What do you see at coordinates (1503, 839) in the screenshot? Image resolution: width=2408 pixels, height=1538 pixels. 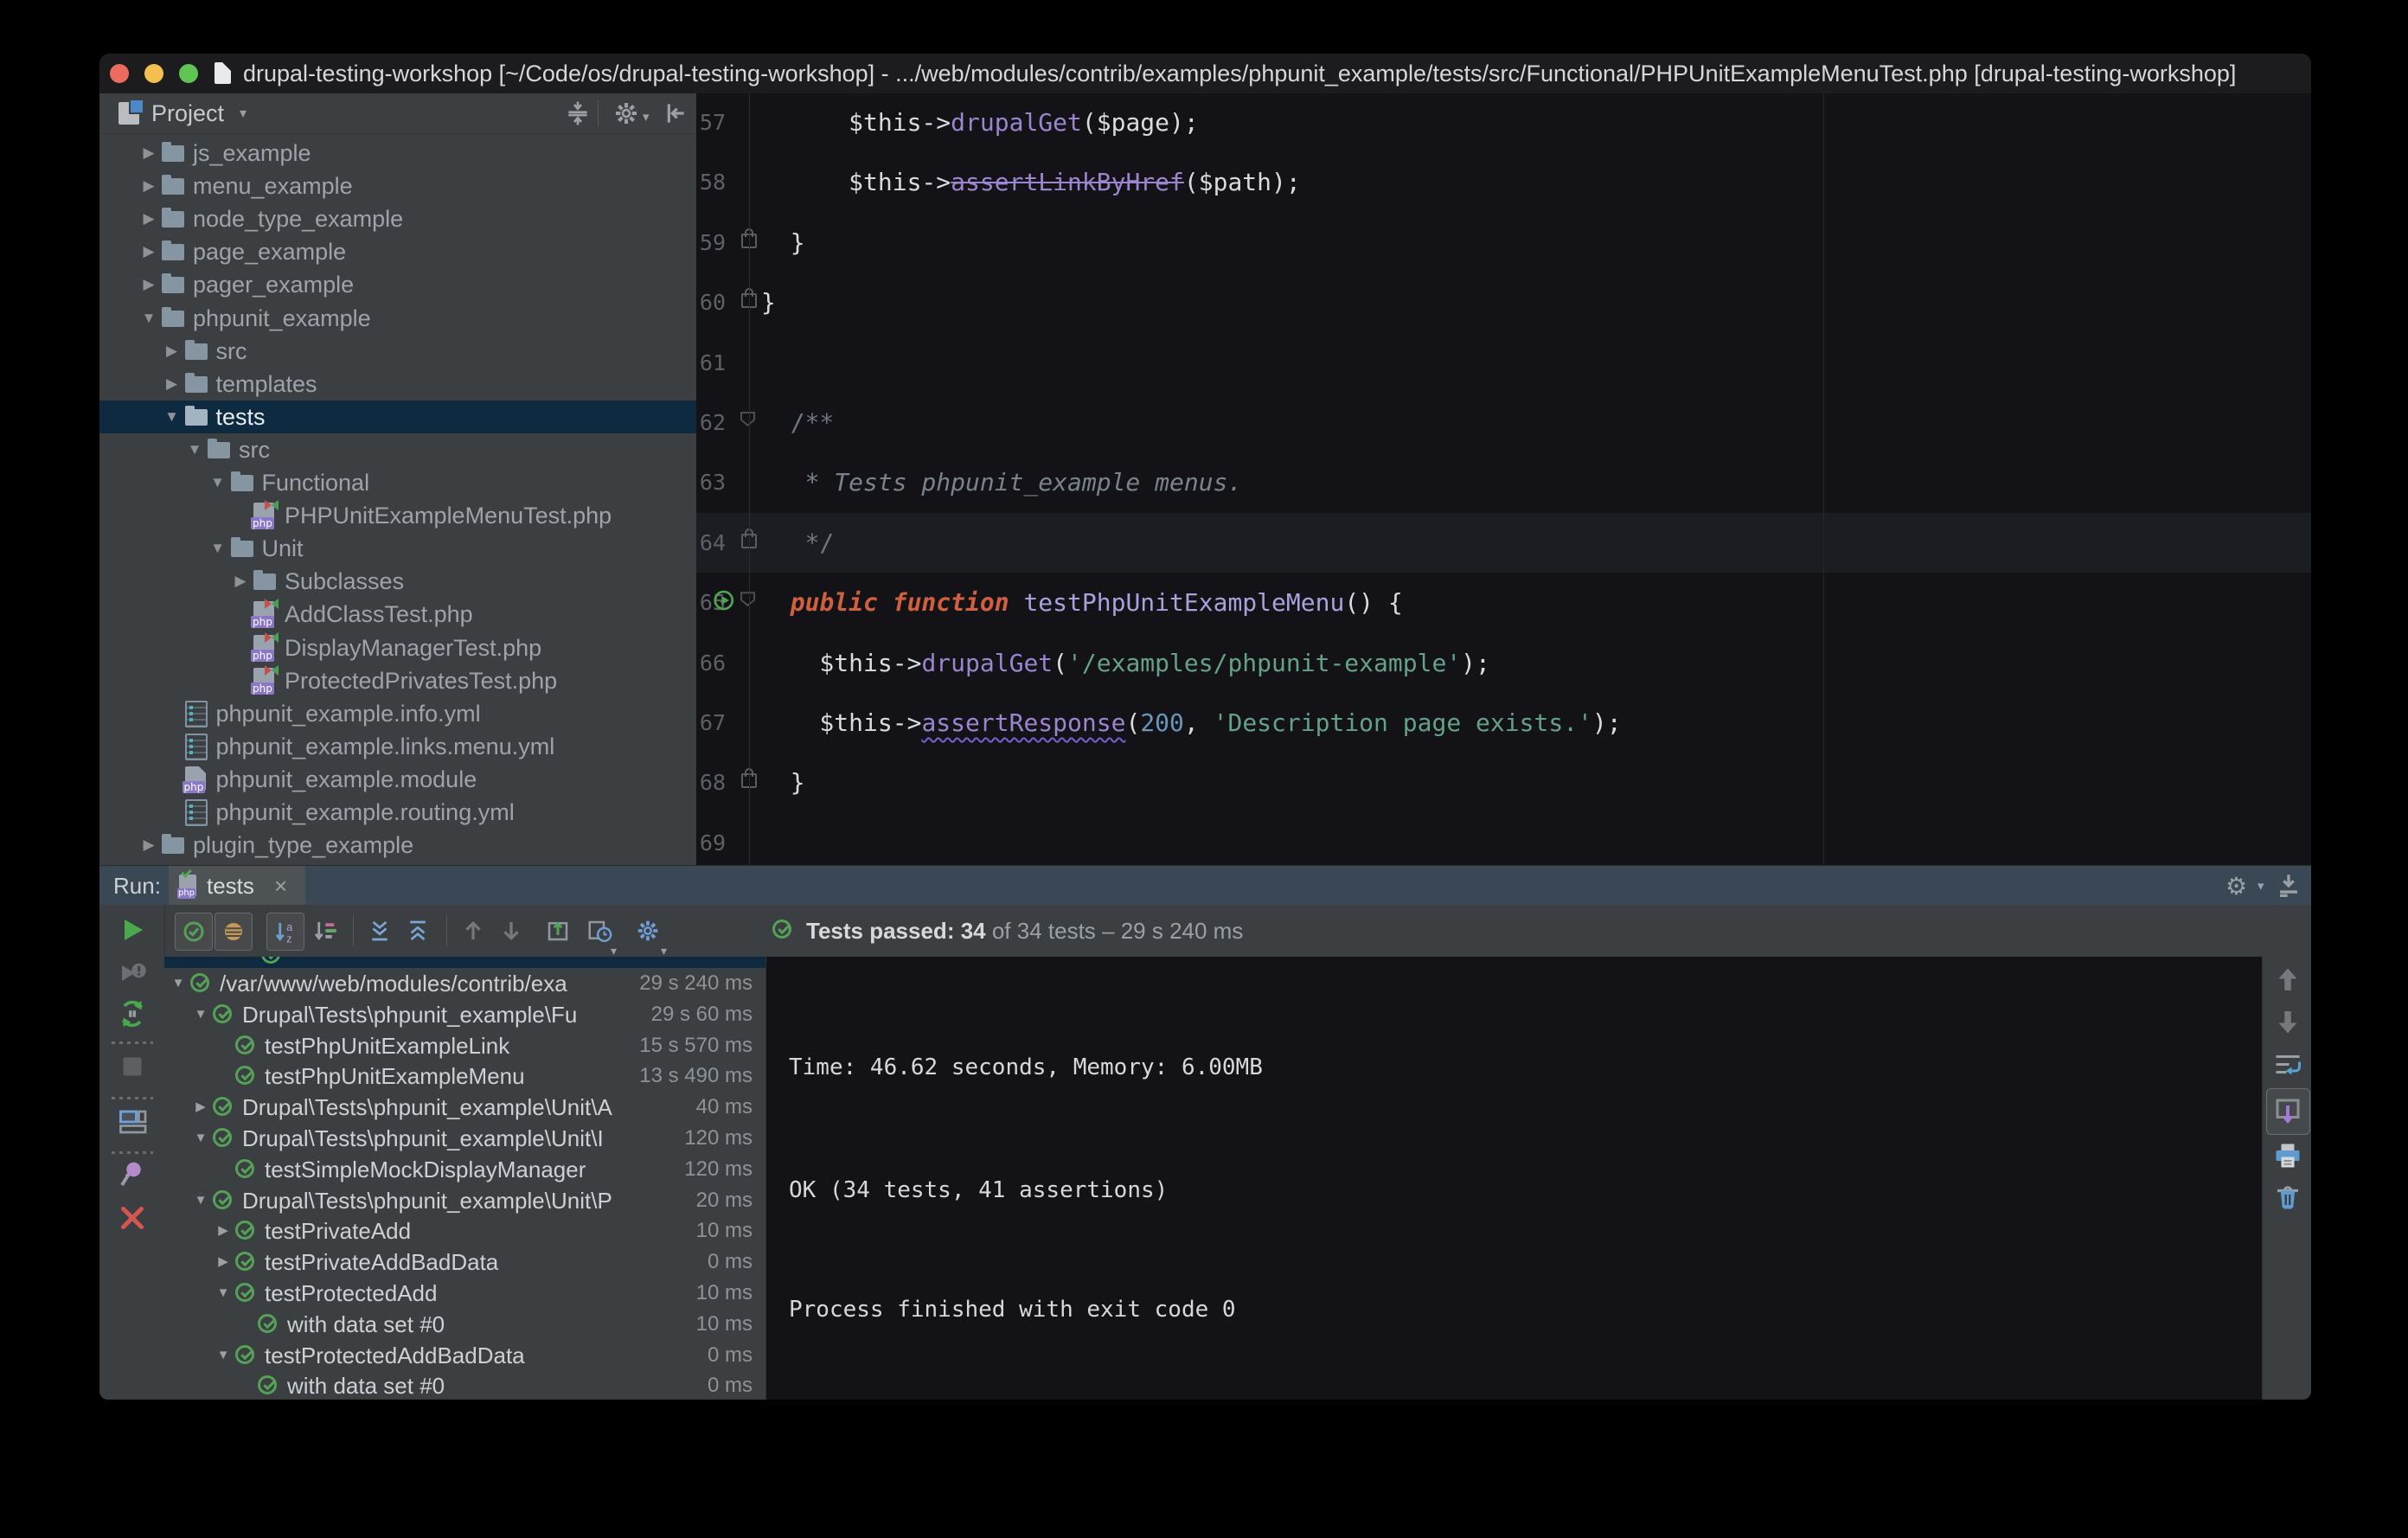 I see `editor-line: 69` at bounding box center [1503, 839].